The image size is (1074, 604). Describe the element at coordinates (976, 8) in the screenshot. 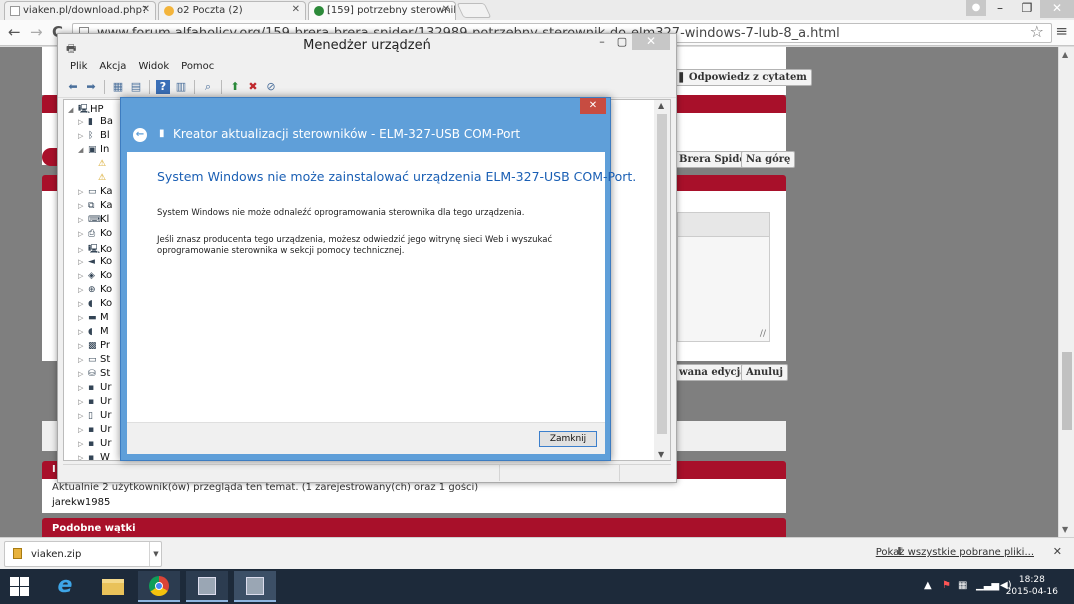

I see `person-icon: ●` at that location.